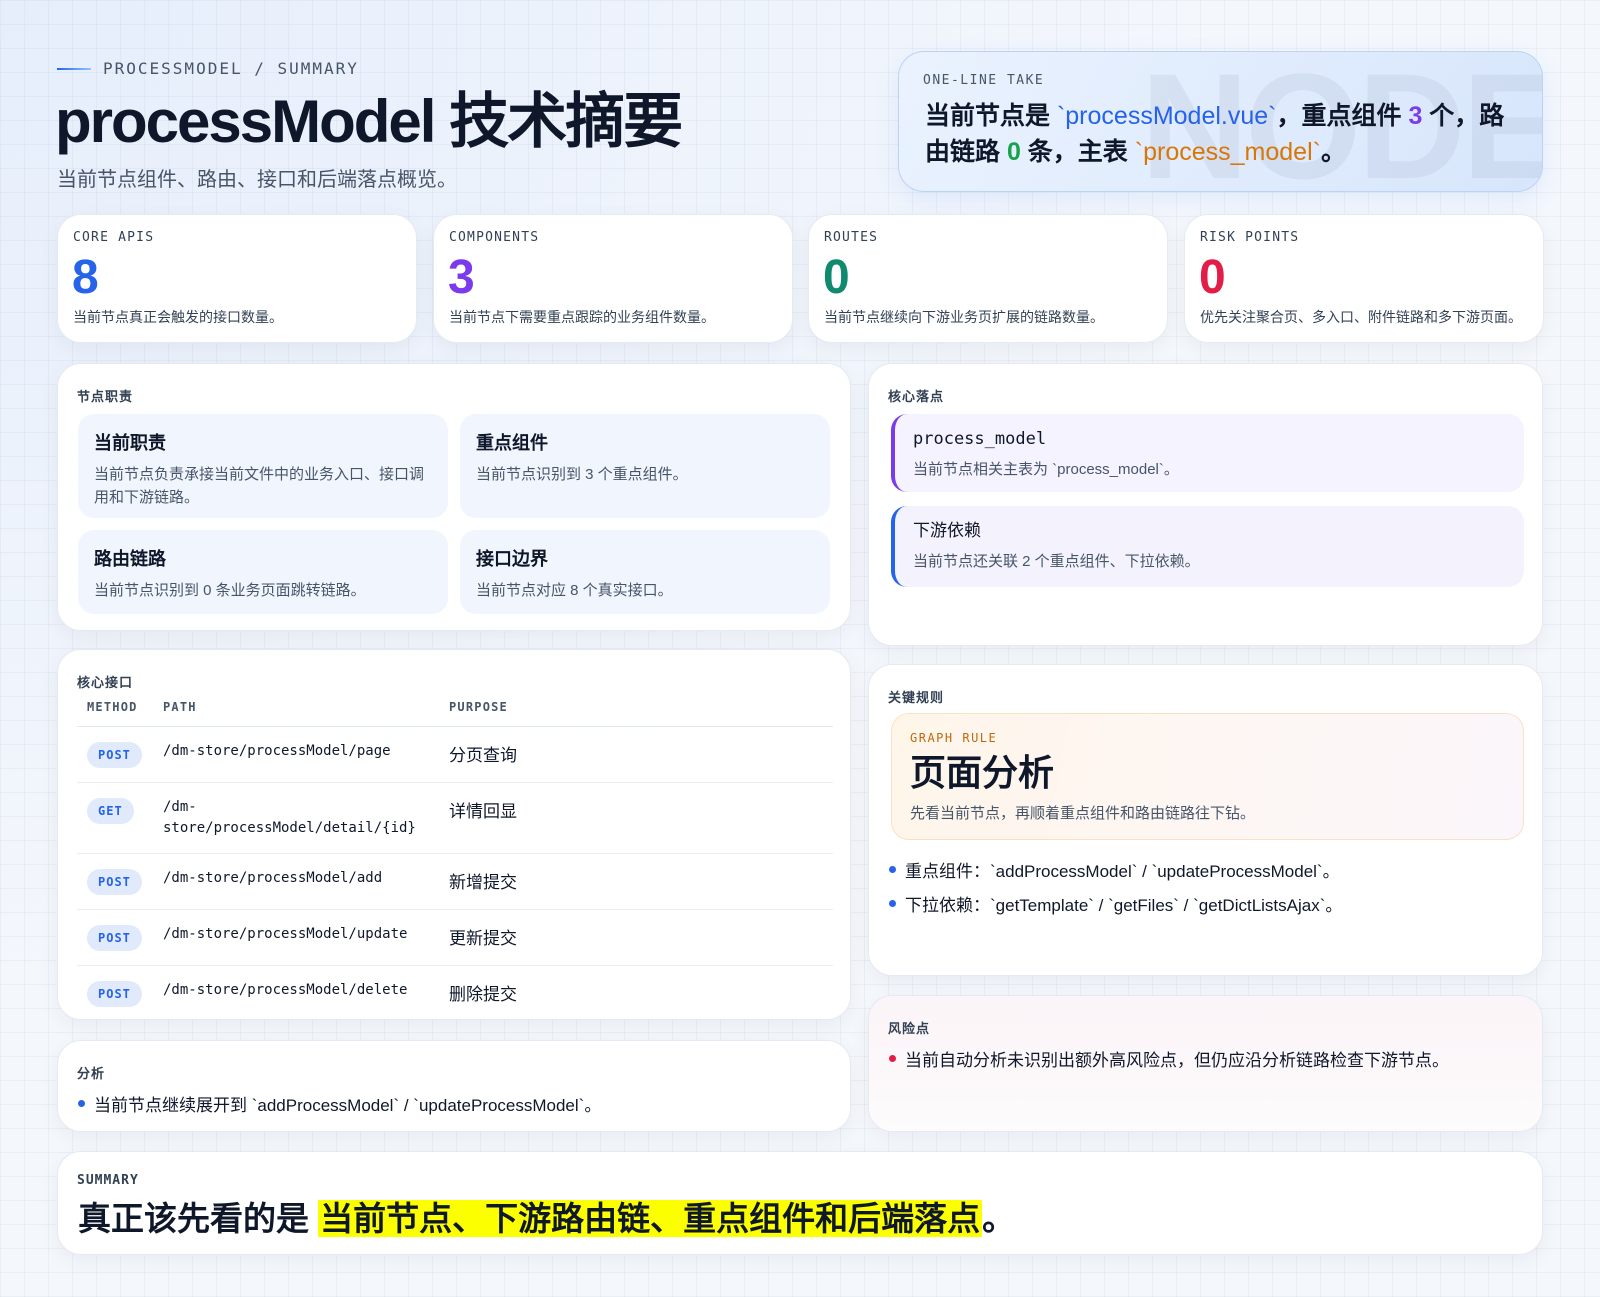 This screenshot has height=1297, width=1600. I want to click on table-row: POST /dm-store/processModel/page 分页查询, so click(455, 754).